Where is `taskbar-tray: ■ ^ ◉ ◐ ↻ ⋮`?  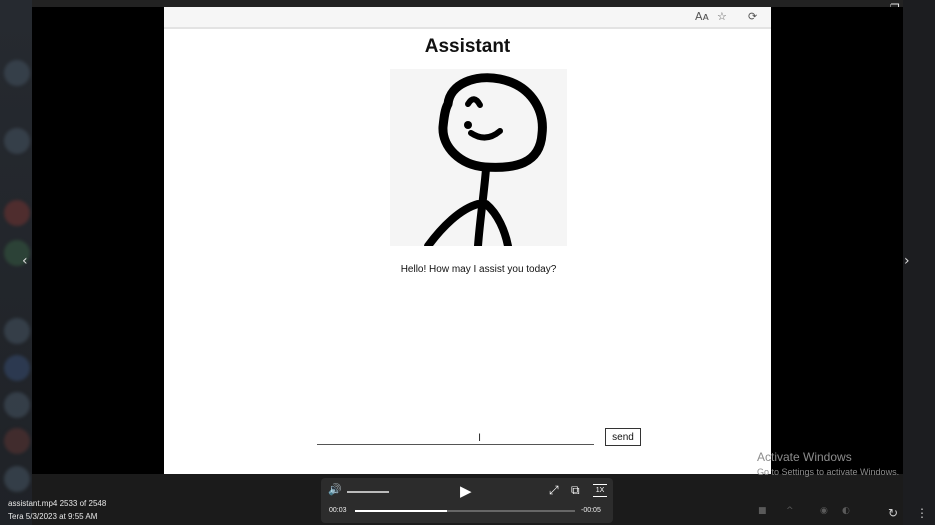 taskbar-tray: ■ ^ ◉ ◐ ↻ ⋮ is located at coordinates (832, 512).